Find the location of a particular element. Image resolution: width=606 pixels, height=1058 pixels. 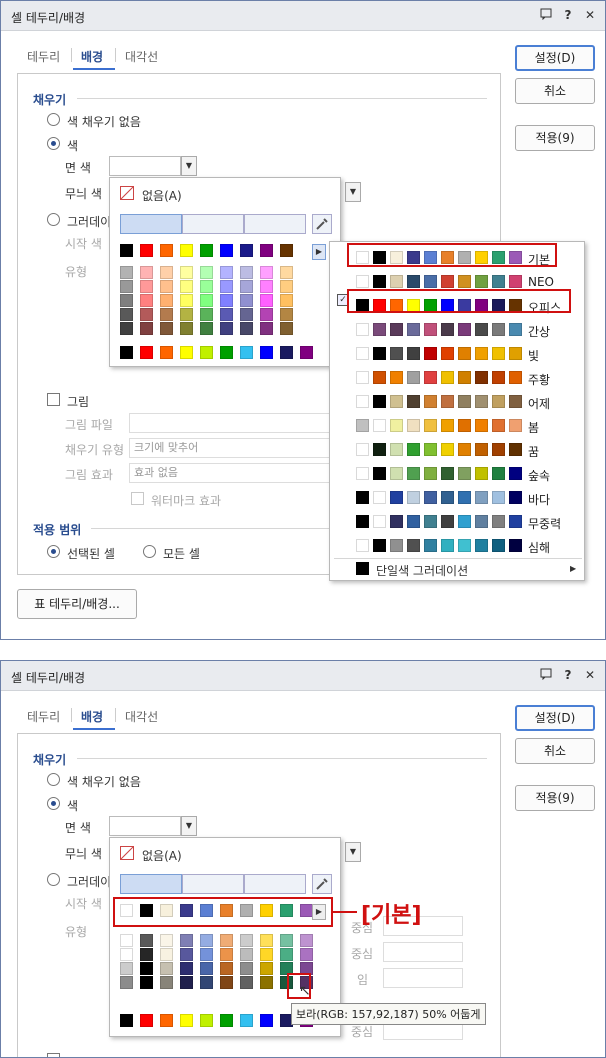

cancel-button: 취소 is located at coordinates (555, 751).